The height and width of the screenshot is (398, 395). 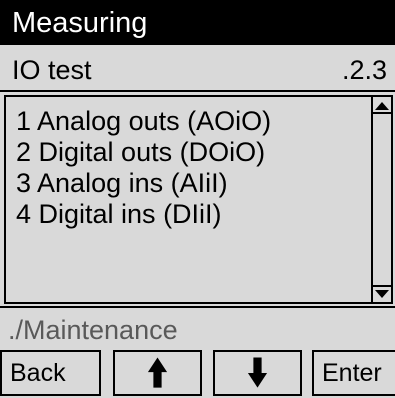 I want to click on title-bar: Measuring, so click(x=197, y=22).